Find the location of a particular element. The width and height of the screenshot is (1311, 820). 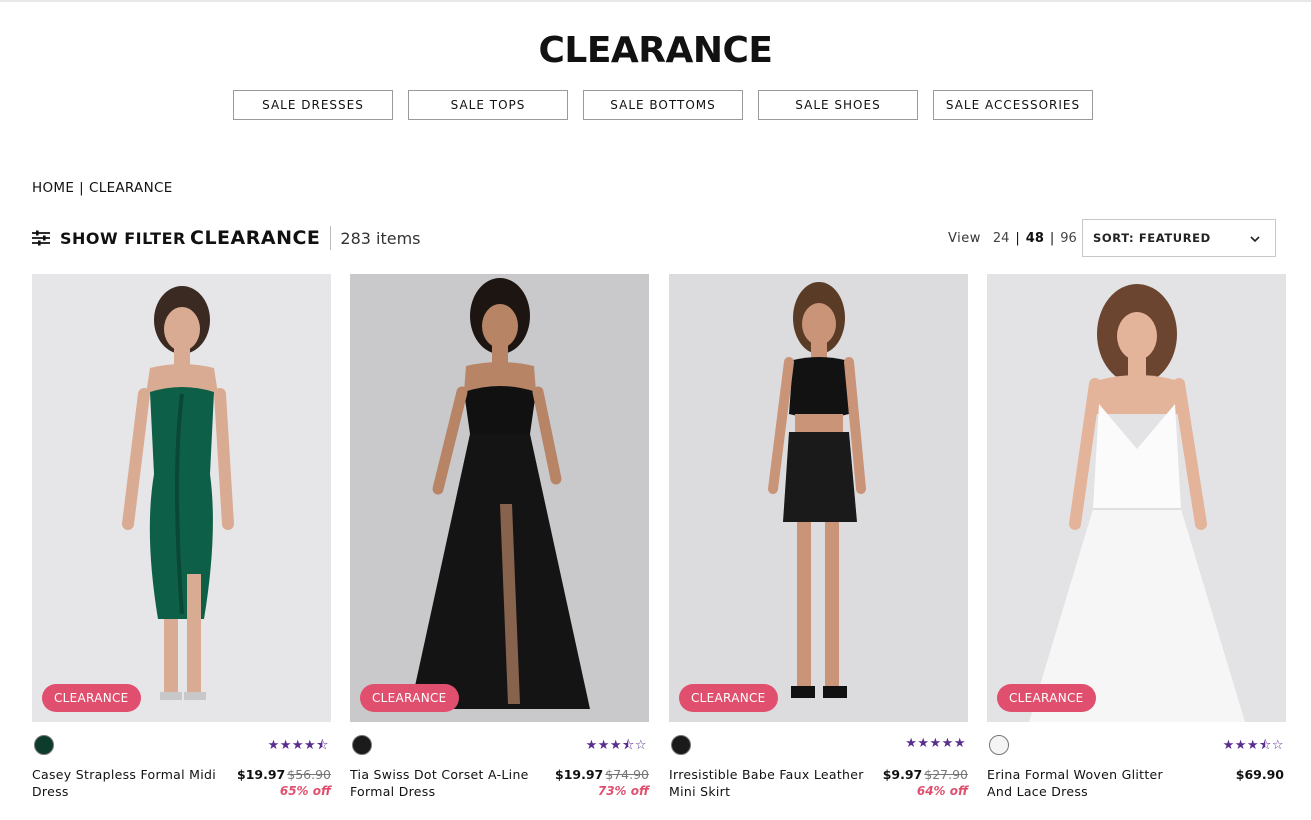

category-sale-shoes-button: SALE SHOES is located at coordinates (838, 105).